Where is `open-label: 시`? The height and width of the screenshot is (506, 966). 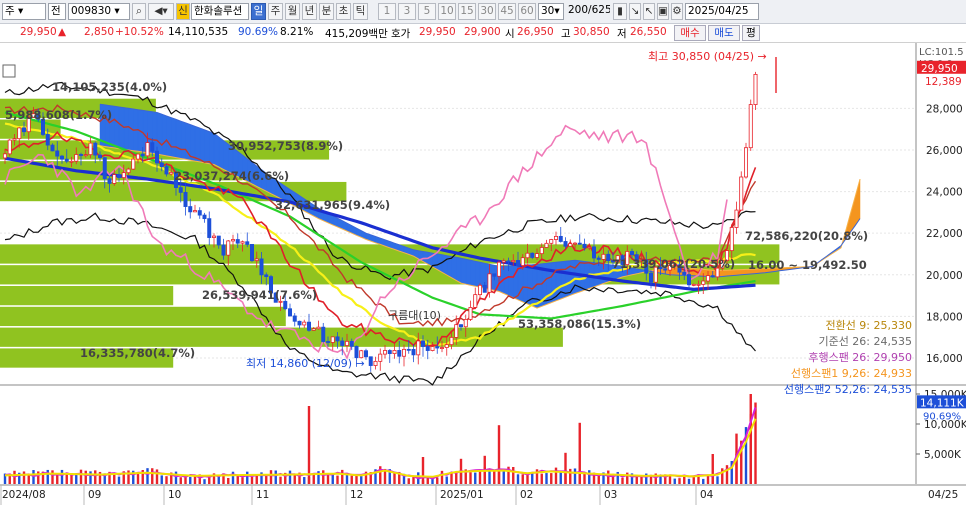
open-label: 시 is located at coordinates (510, 34).